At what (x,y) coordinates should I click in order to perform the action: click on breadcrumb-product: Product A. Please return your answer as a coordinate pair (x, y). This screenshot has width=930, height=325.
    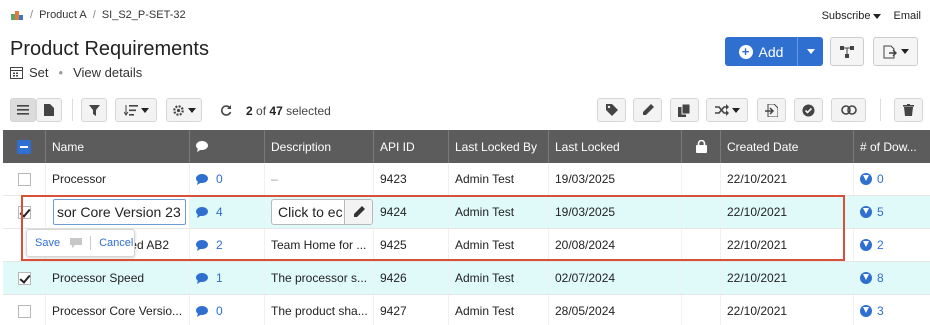
    Looking at the image, I should click on (63, 15).